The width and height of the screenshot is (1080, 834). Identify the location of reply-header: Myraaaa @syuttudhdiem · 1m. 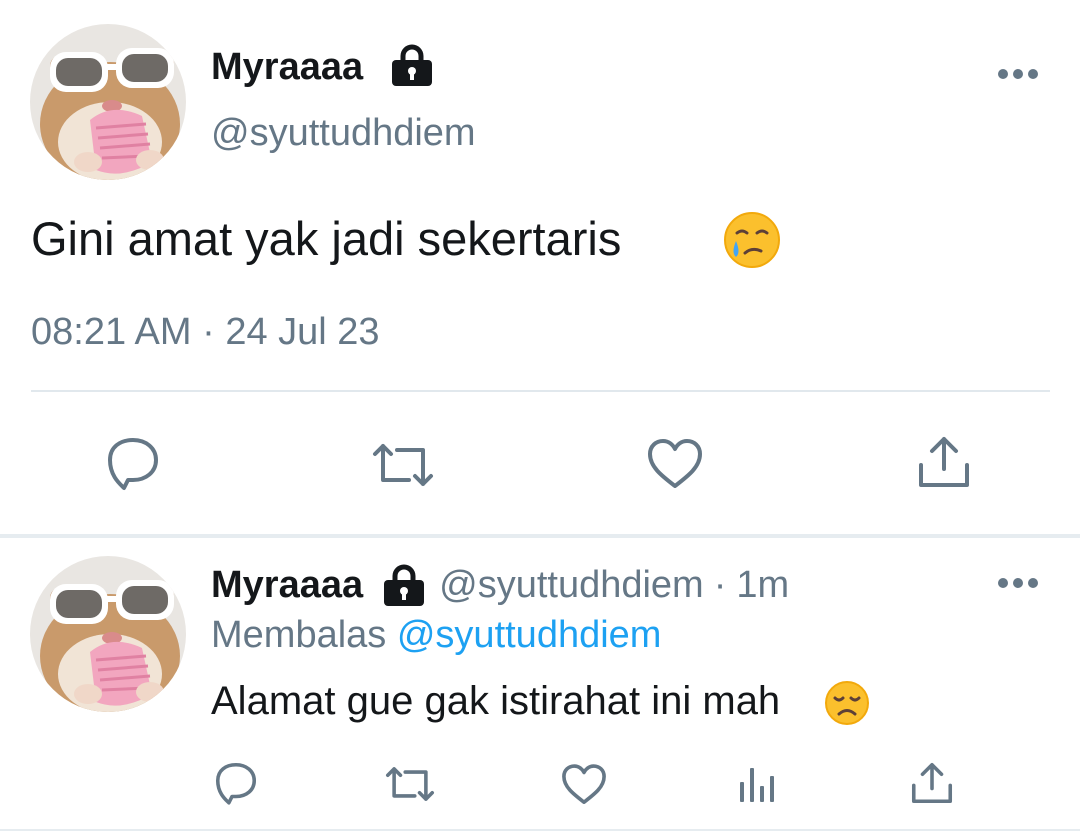
(500, 585).